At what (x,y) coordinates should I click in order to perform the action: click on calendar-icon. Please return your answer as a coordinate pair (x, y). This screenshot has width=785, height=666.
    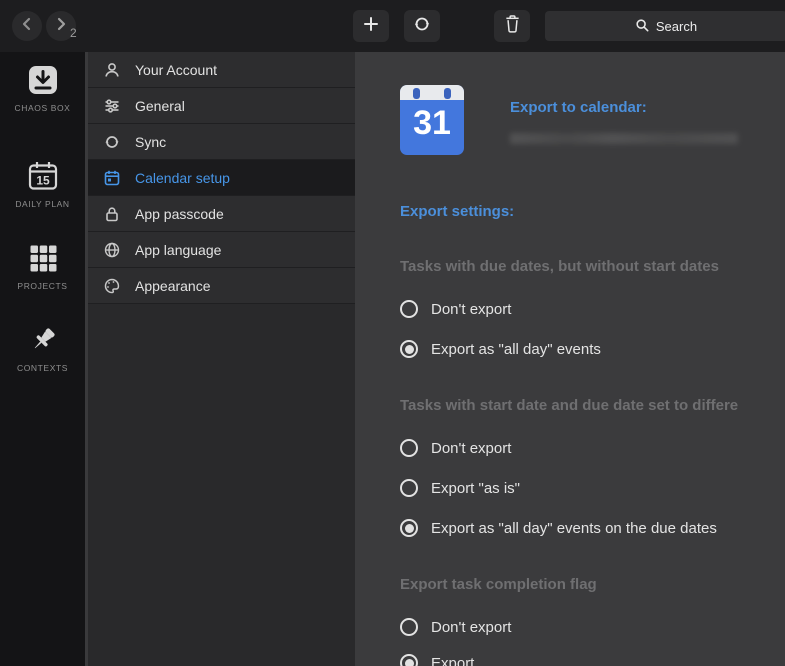
    Looking at the image, I should click on (112, 178).